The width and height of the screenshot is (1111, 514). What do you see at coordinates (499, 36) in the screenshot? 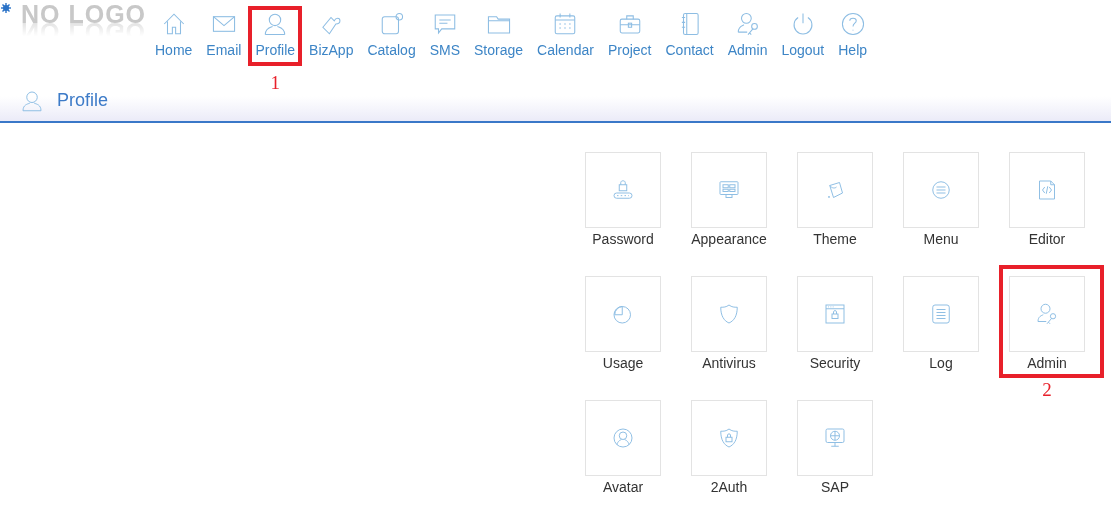
I see `nav-item: Storage` at bounding box center [499, 36].